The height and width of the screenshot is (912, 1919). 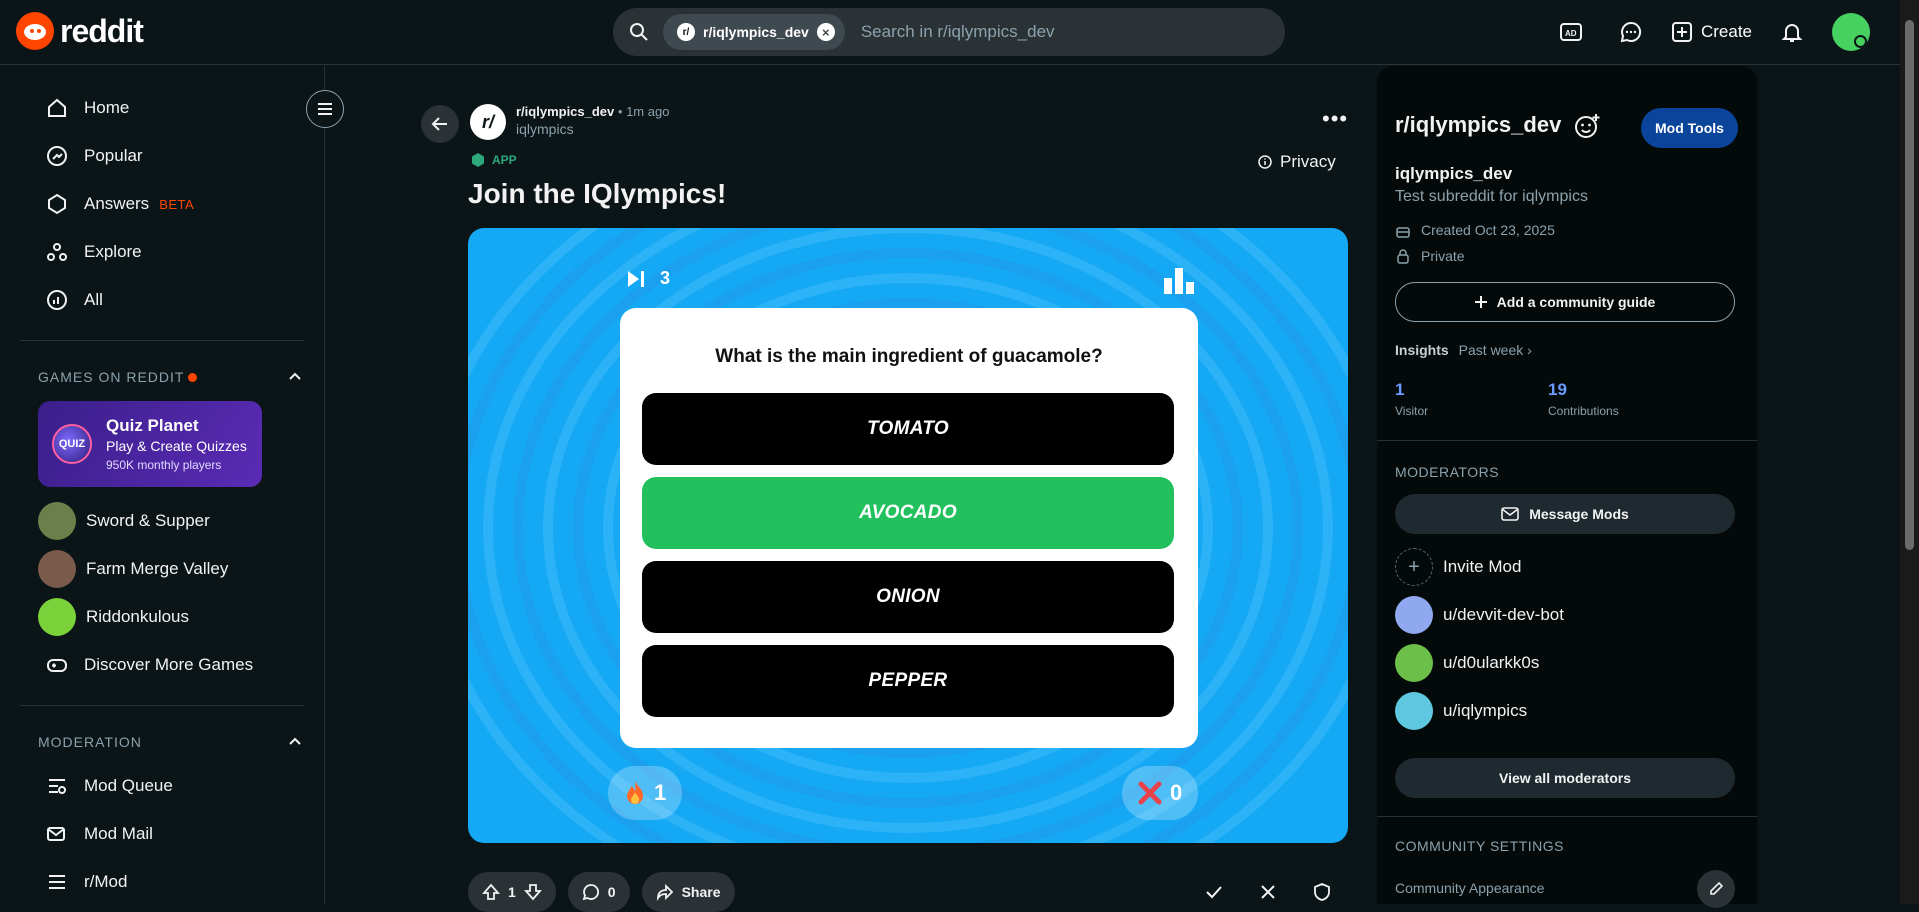 What do you see at coordinates (1565, 514) in the screenshot?
I see `message-mods-button: Message Mods` at bounding box center [1565, 514].